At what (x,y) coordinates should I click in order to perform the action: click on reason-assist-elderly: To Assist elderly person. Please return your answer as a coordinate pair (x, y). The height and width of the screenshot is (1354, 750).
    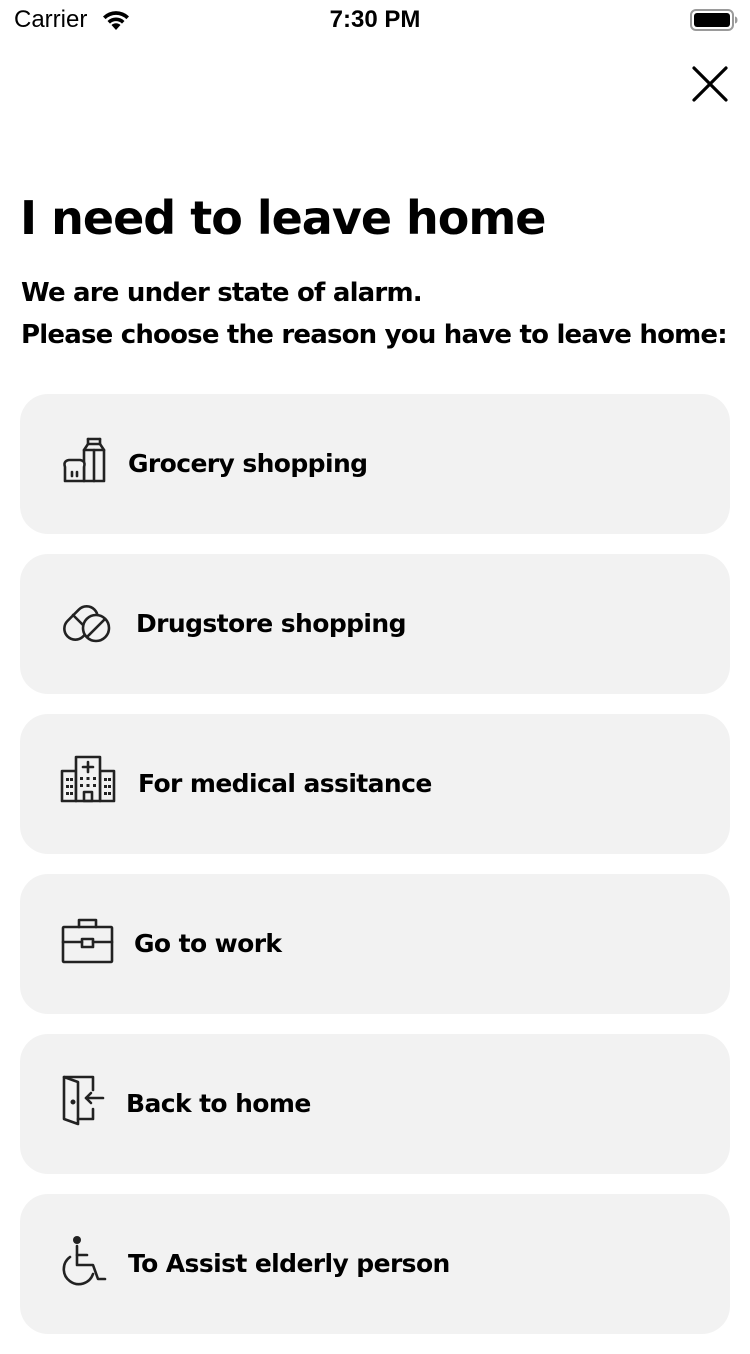
    Looking at the image, I should click on (375, 1264).